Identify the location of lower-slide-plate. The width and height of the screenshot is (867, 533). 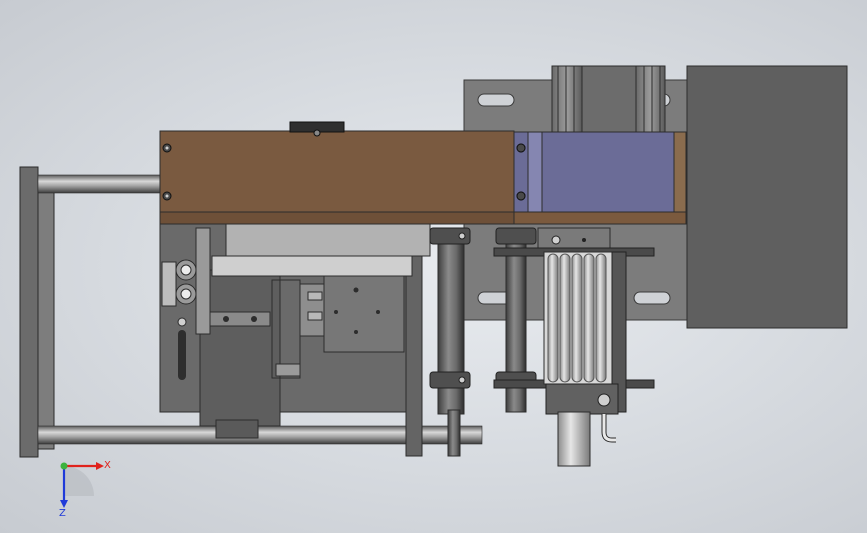
(312, 266).